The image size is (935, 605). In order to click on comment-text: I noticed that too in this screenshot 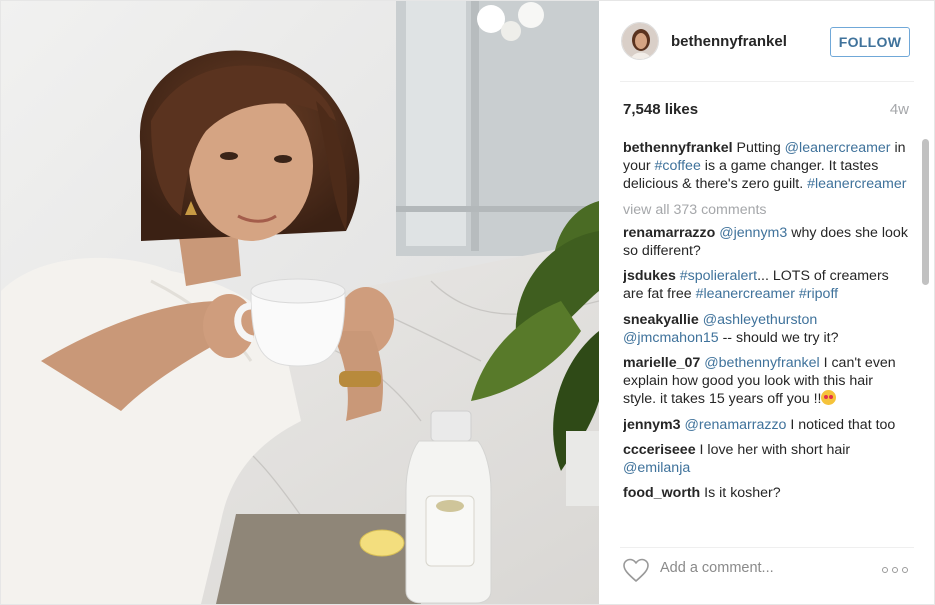, I will do `click(841, 424)`.